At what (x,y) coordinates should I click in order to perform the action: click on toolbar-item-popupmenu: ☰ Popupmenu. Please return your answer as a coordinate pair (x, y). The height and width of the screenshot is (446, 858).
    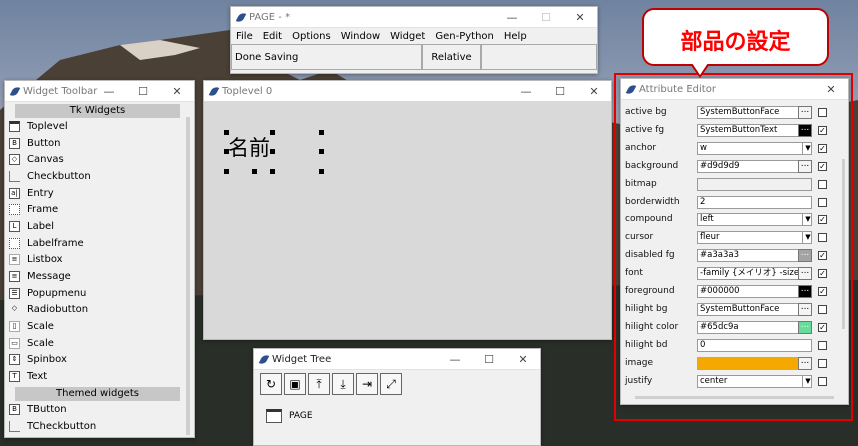
    Looking at the image, I should click on (99, 293).